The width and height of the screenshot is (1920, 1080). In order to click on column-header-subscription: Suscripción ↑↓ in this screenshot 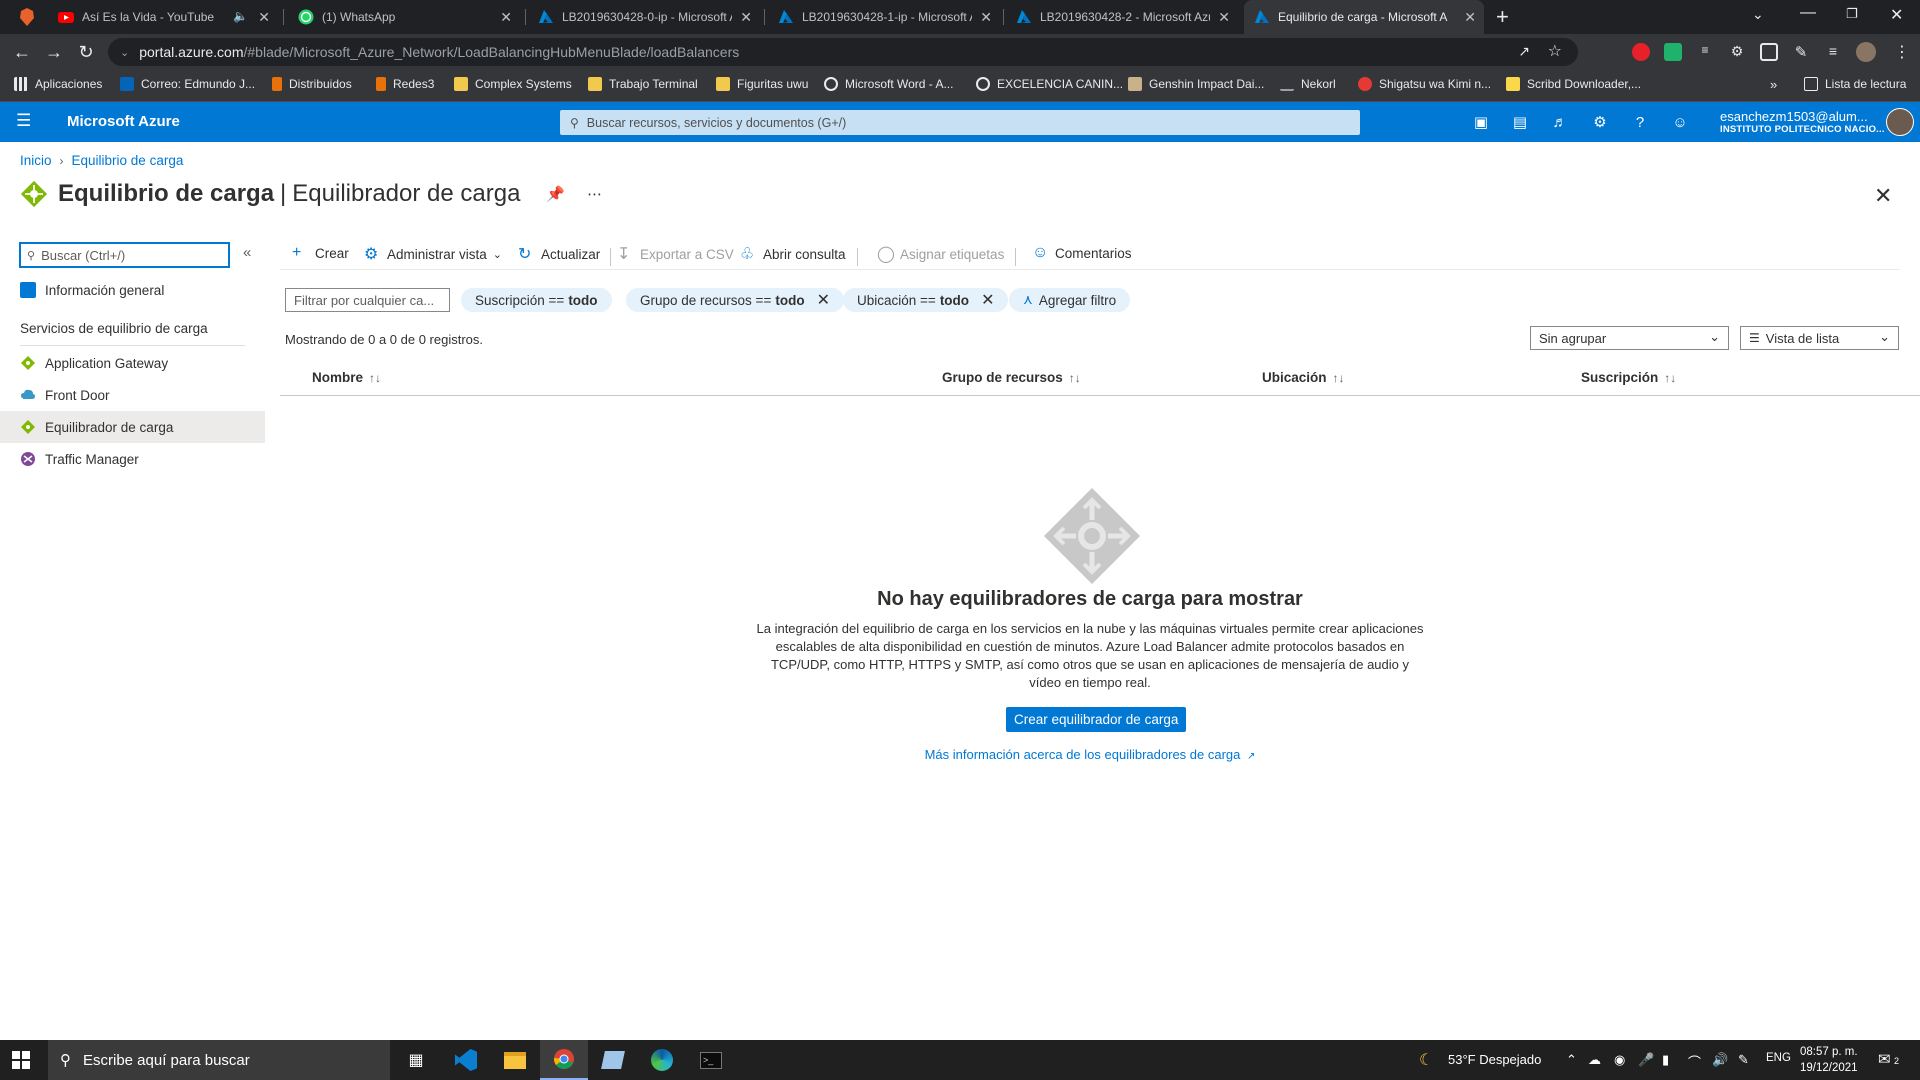, I will do `click(1628, 377)`.